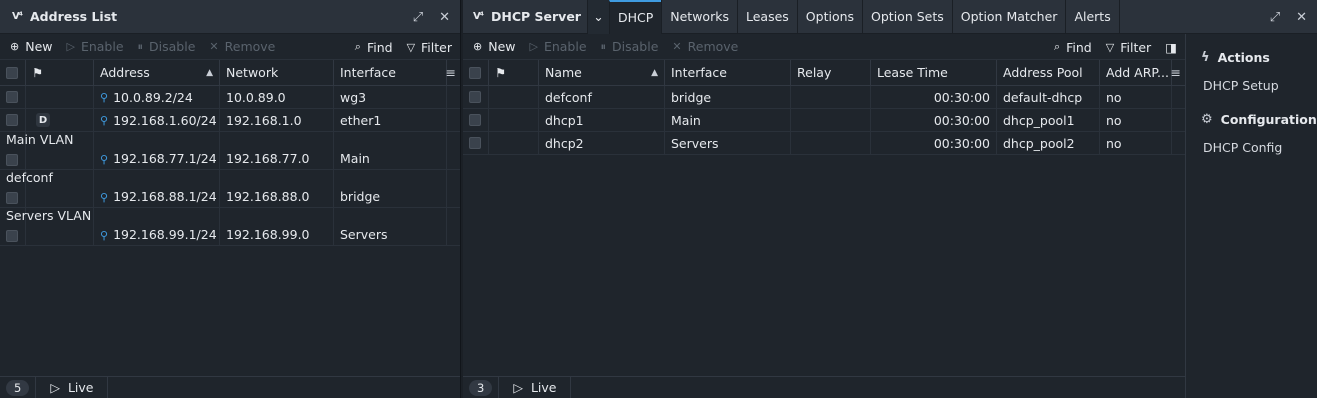 The height and width of the screenshot is (398, 1317). Describe the element at coordinates (43, 120) in the screenshot. I see `dynamic-flag-badge: D` at that location.